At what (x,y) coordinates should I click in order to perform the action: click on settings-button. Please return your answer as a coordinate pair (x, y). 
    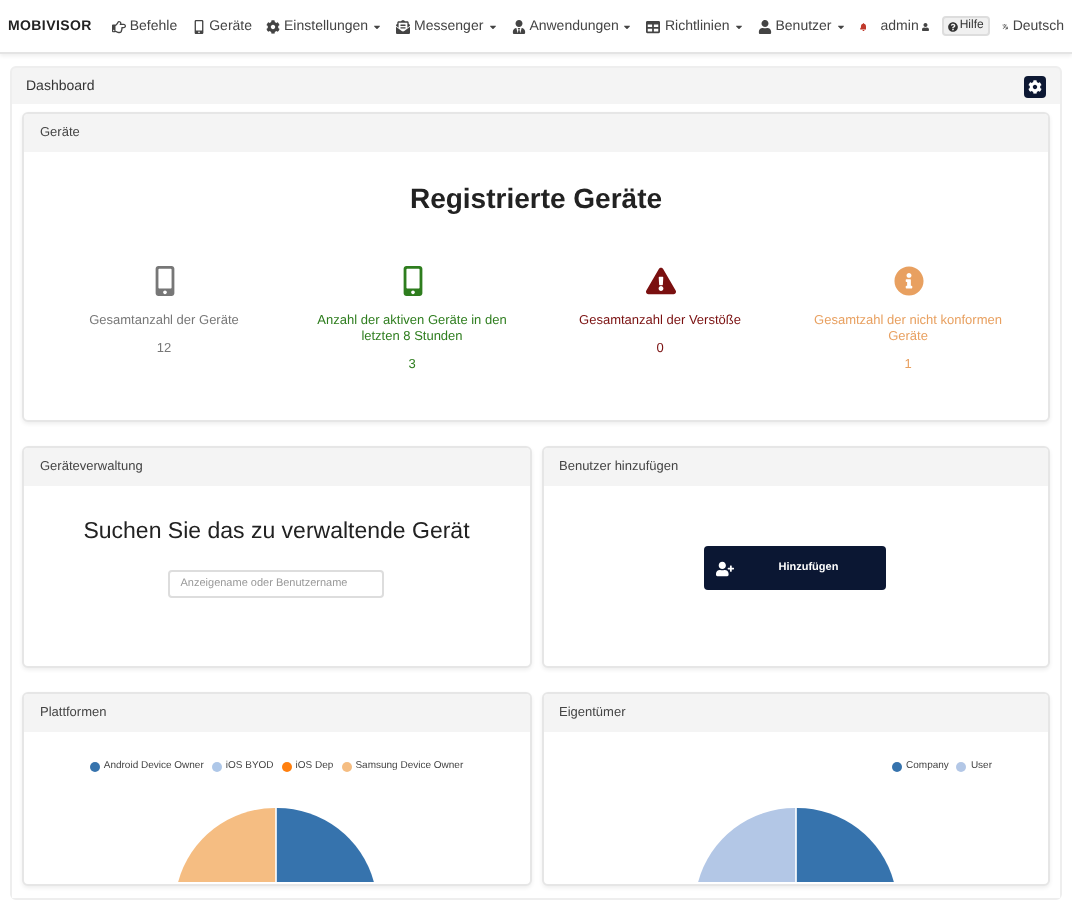
    Looking at the image, I should click on (1035, 86).